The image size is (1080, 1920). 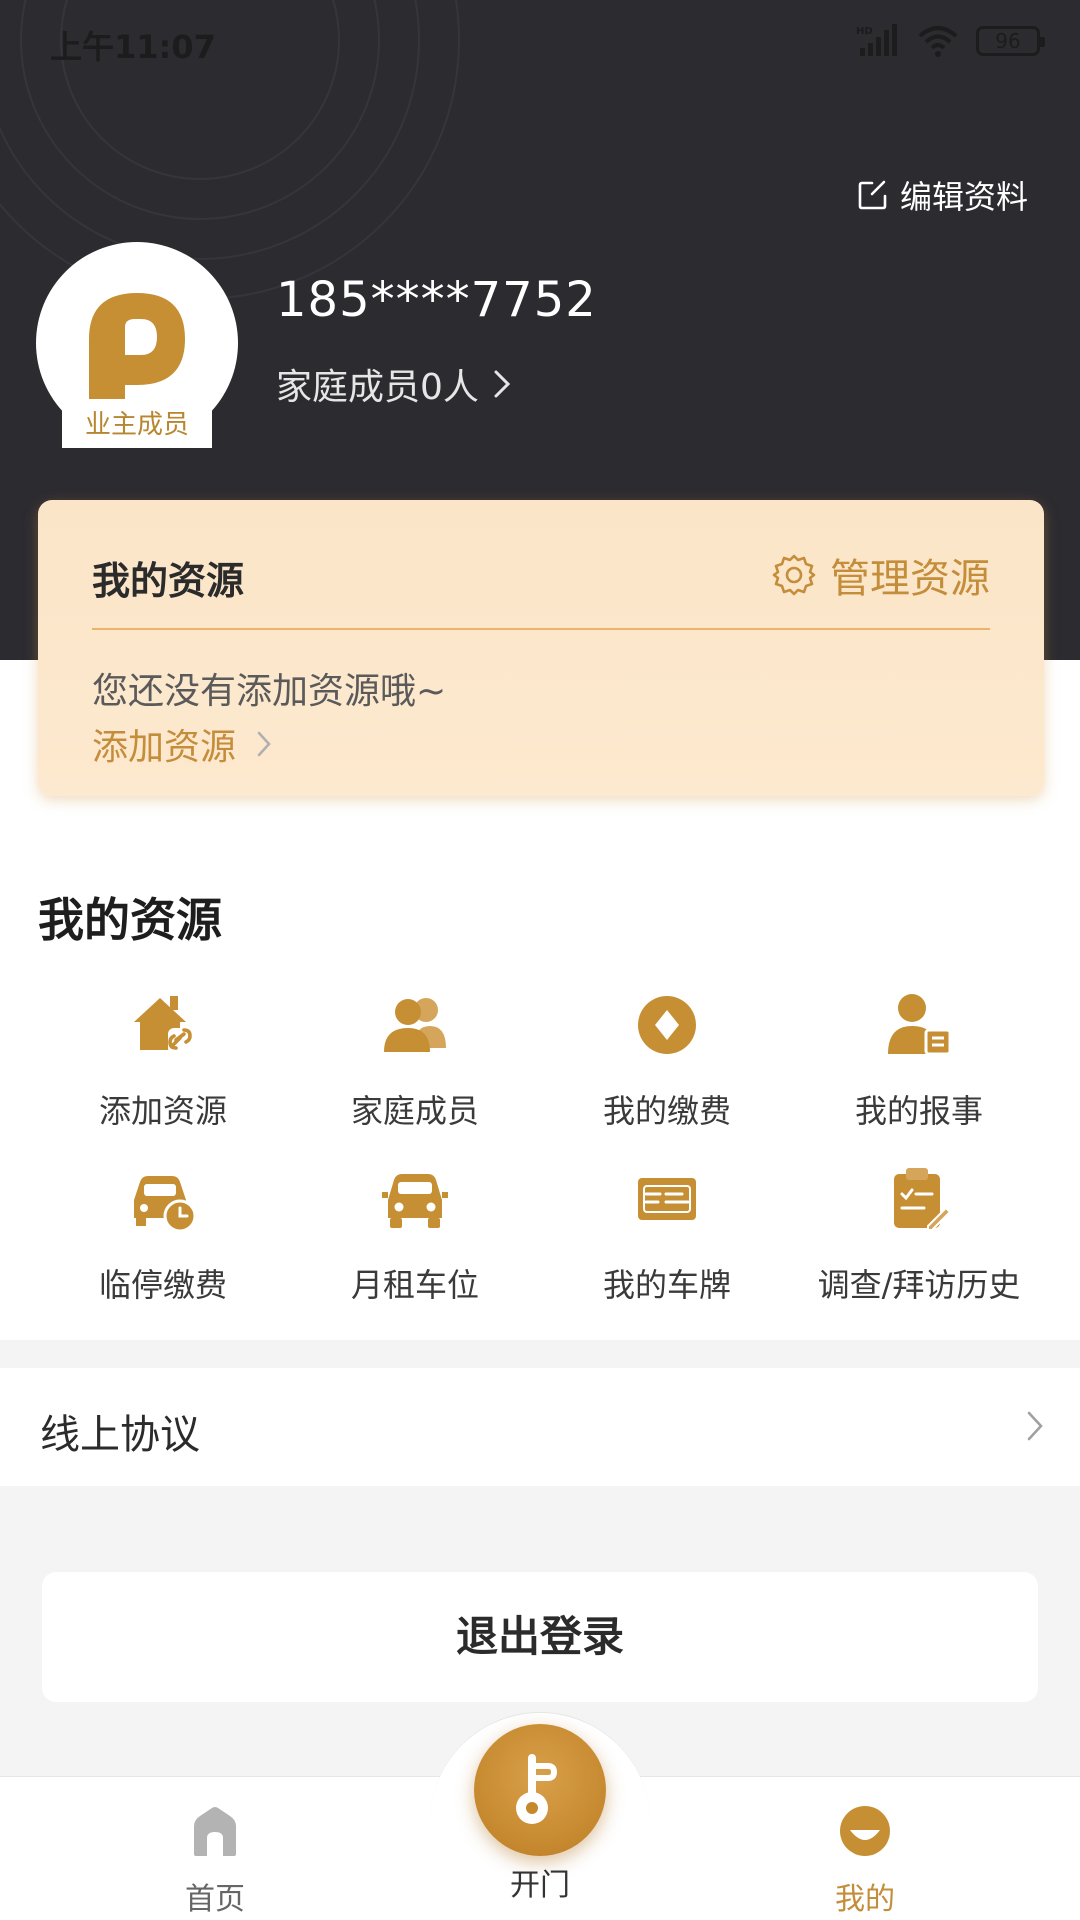 I want to click on open-door-button, so click(x=540, y=1790).